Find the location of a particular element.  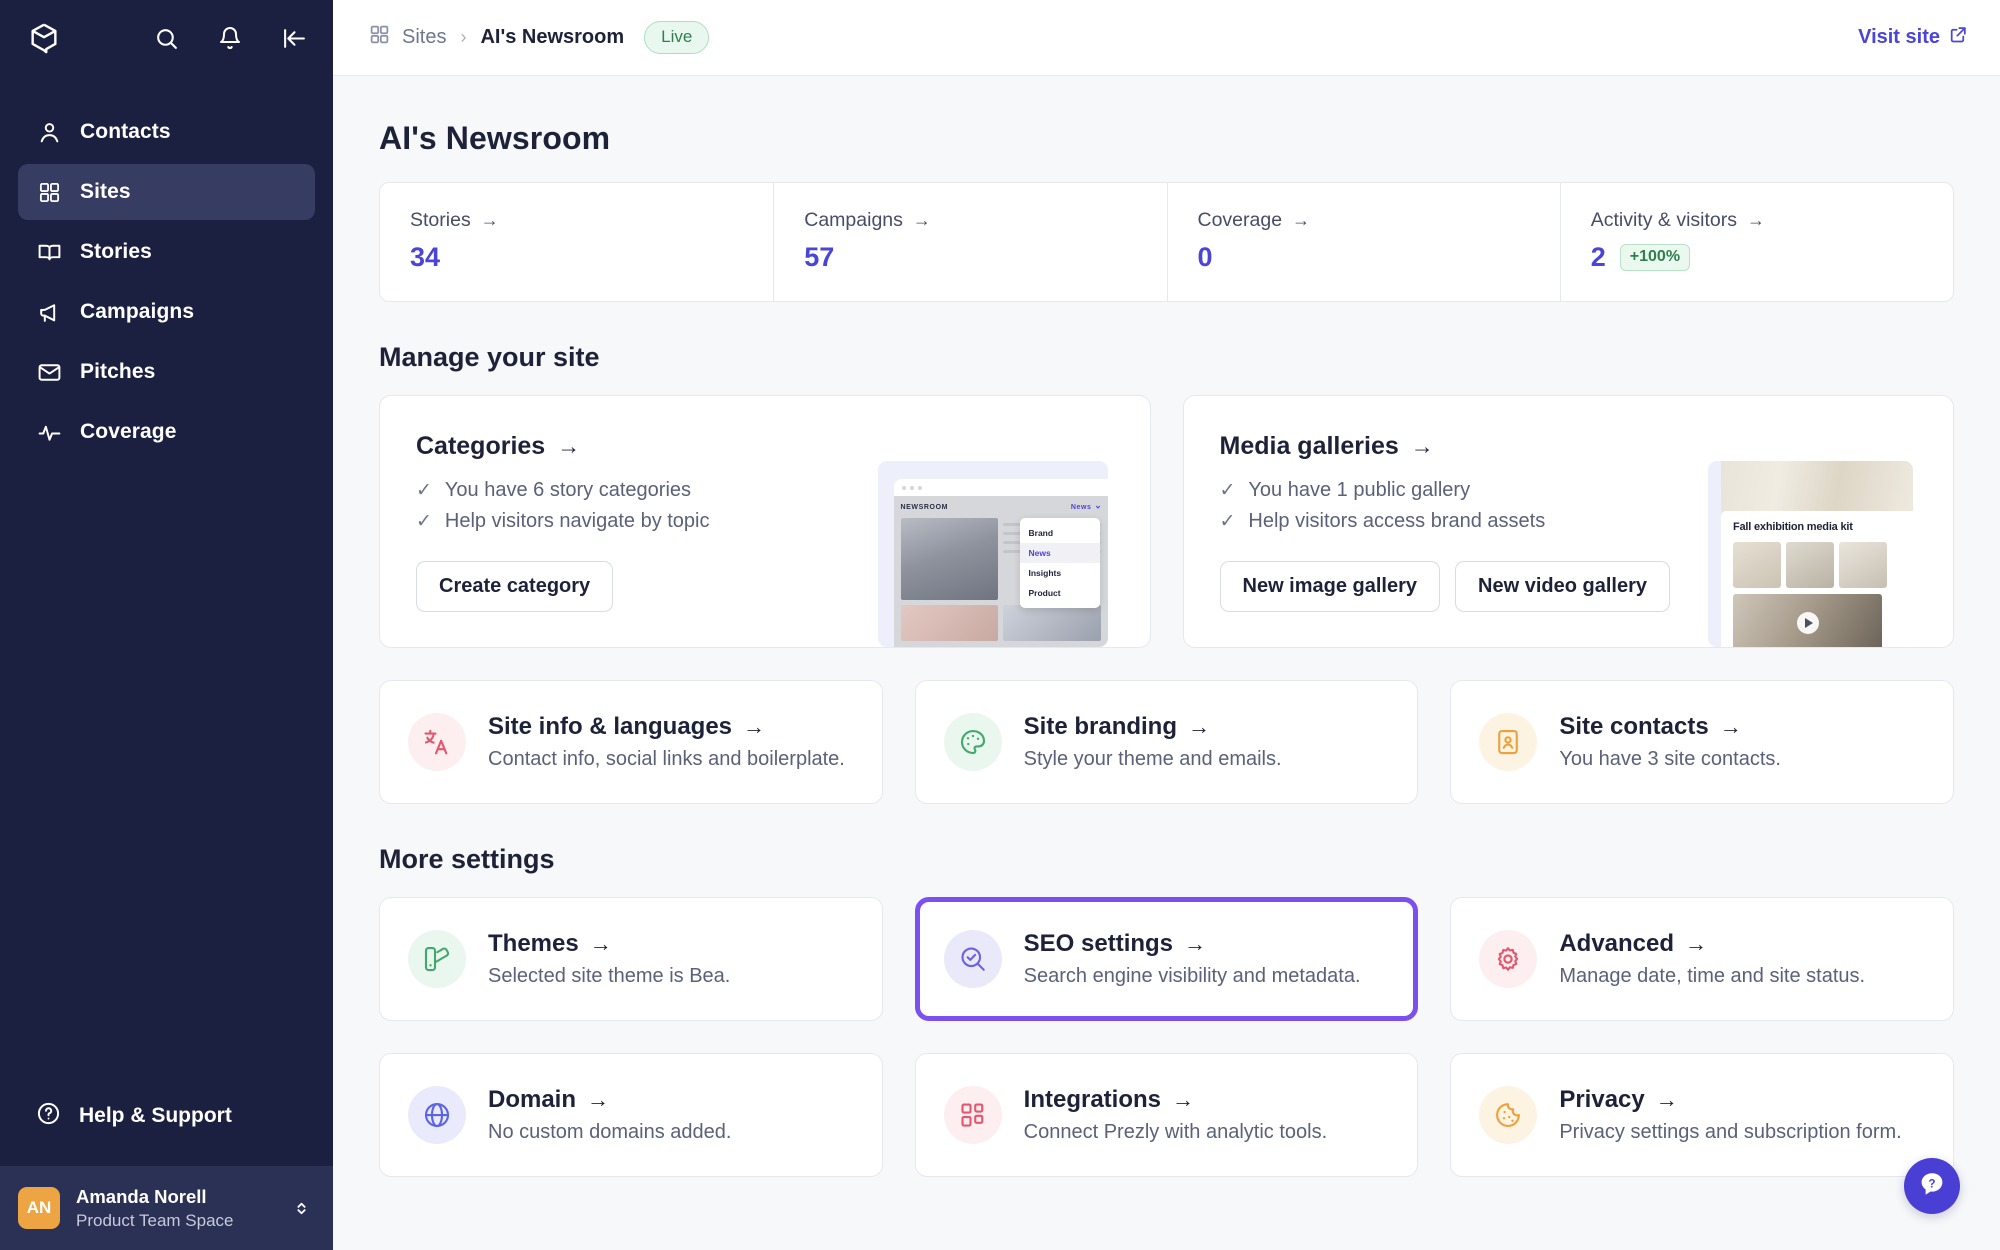

breadcrumb-current: AI's Newsroom is located at coordinates (552, 37).